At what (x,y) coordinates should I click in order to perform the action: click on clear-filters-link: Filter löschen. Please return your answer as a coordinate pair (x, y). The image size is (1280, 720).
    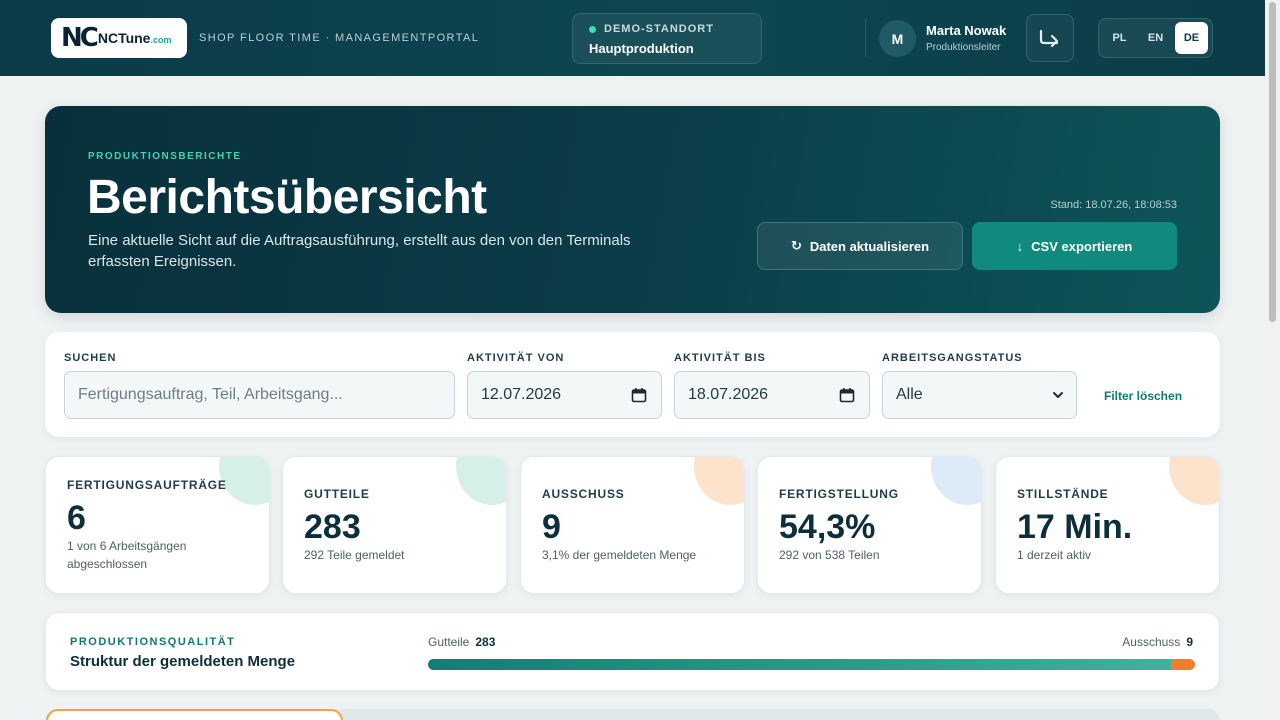
    Looking at the image, I should click on (1143, 396).